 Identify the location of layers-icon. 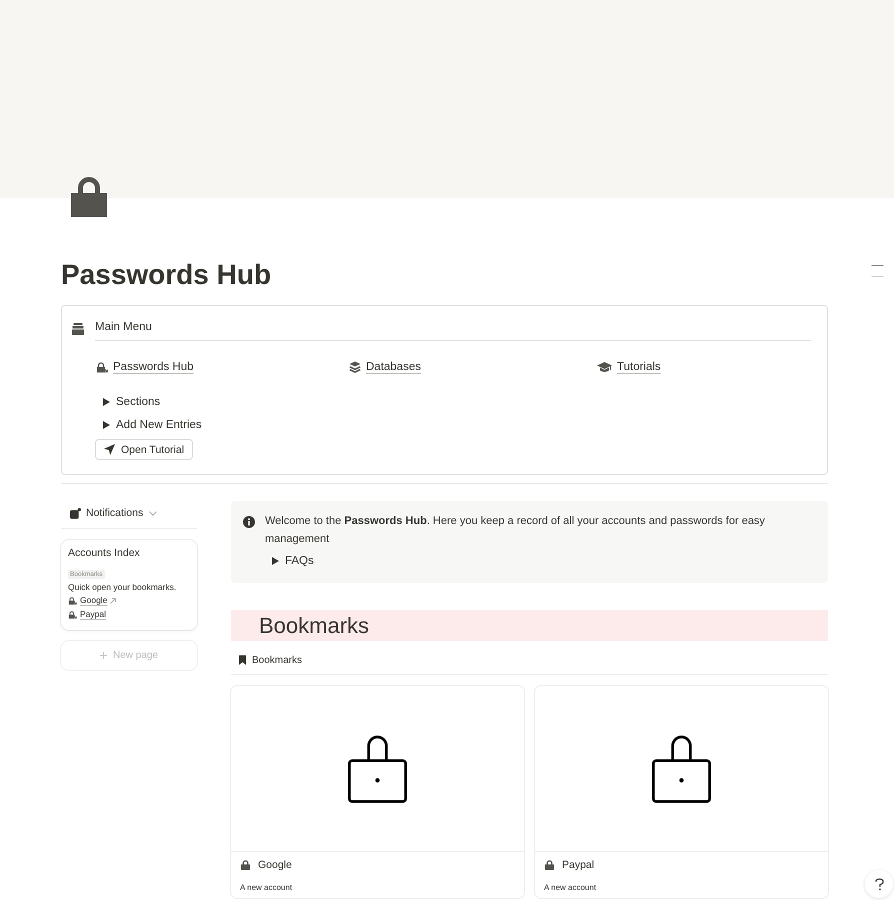
(355, 367).